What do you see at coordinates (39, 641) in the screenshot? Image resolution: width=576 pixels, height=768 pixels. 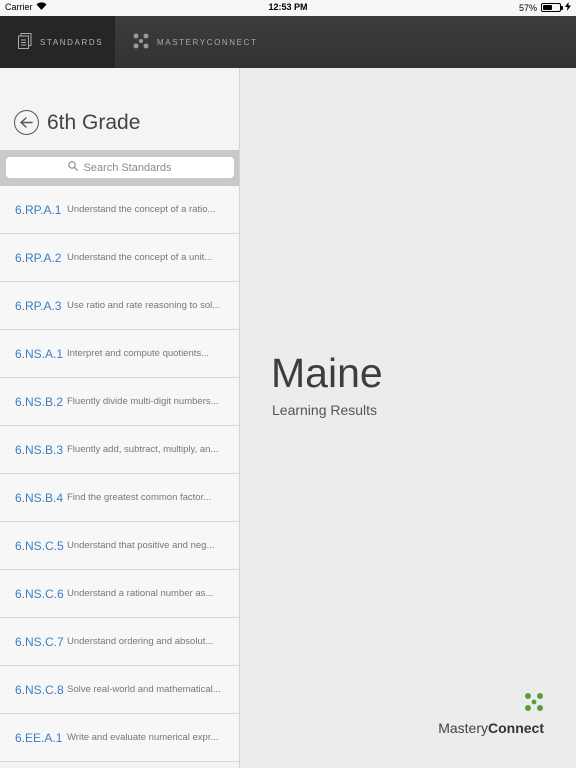 I see `standard-code: 6.NS.C.7` at bounding box center [39, 641].